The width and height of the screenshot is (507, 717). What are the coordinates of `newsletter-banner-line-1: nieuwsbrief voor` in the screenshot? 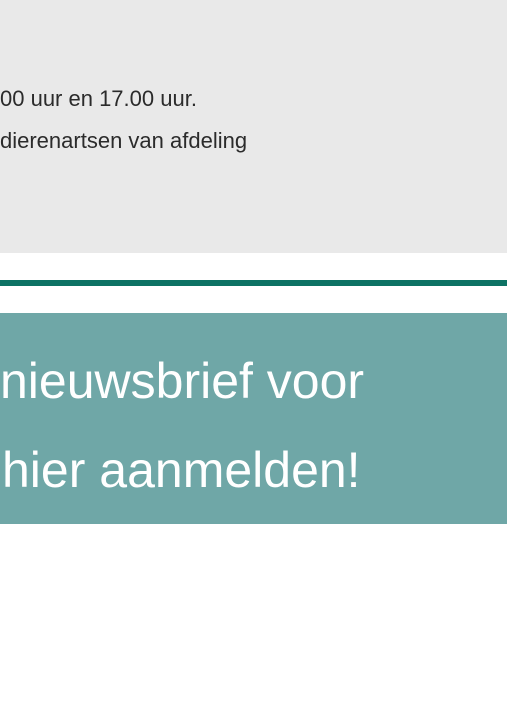 It's located at (182, 381).